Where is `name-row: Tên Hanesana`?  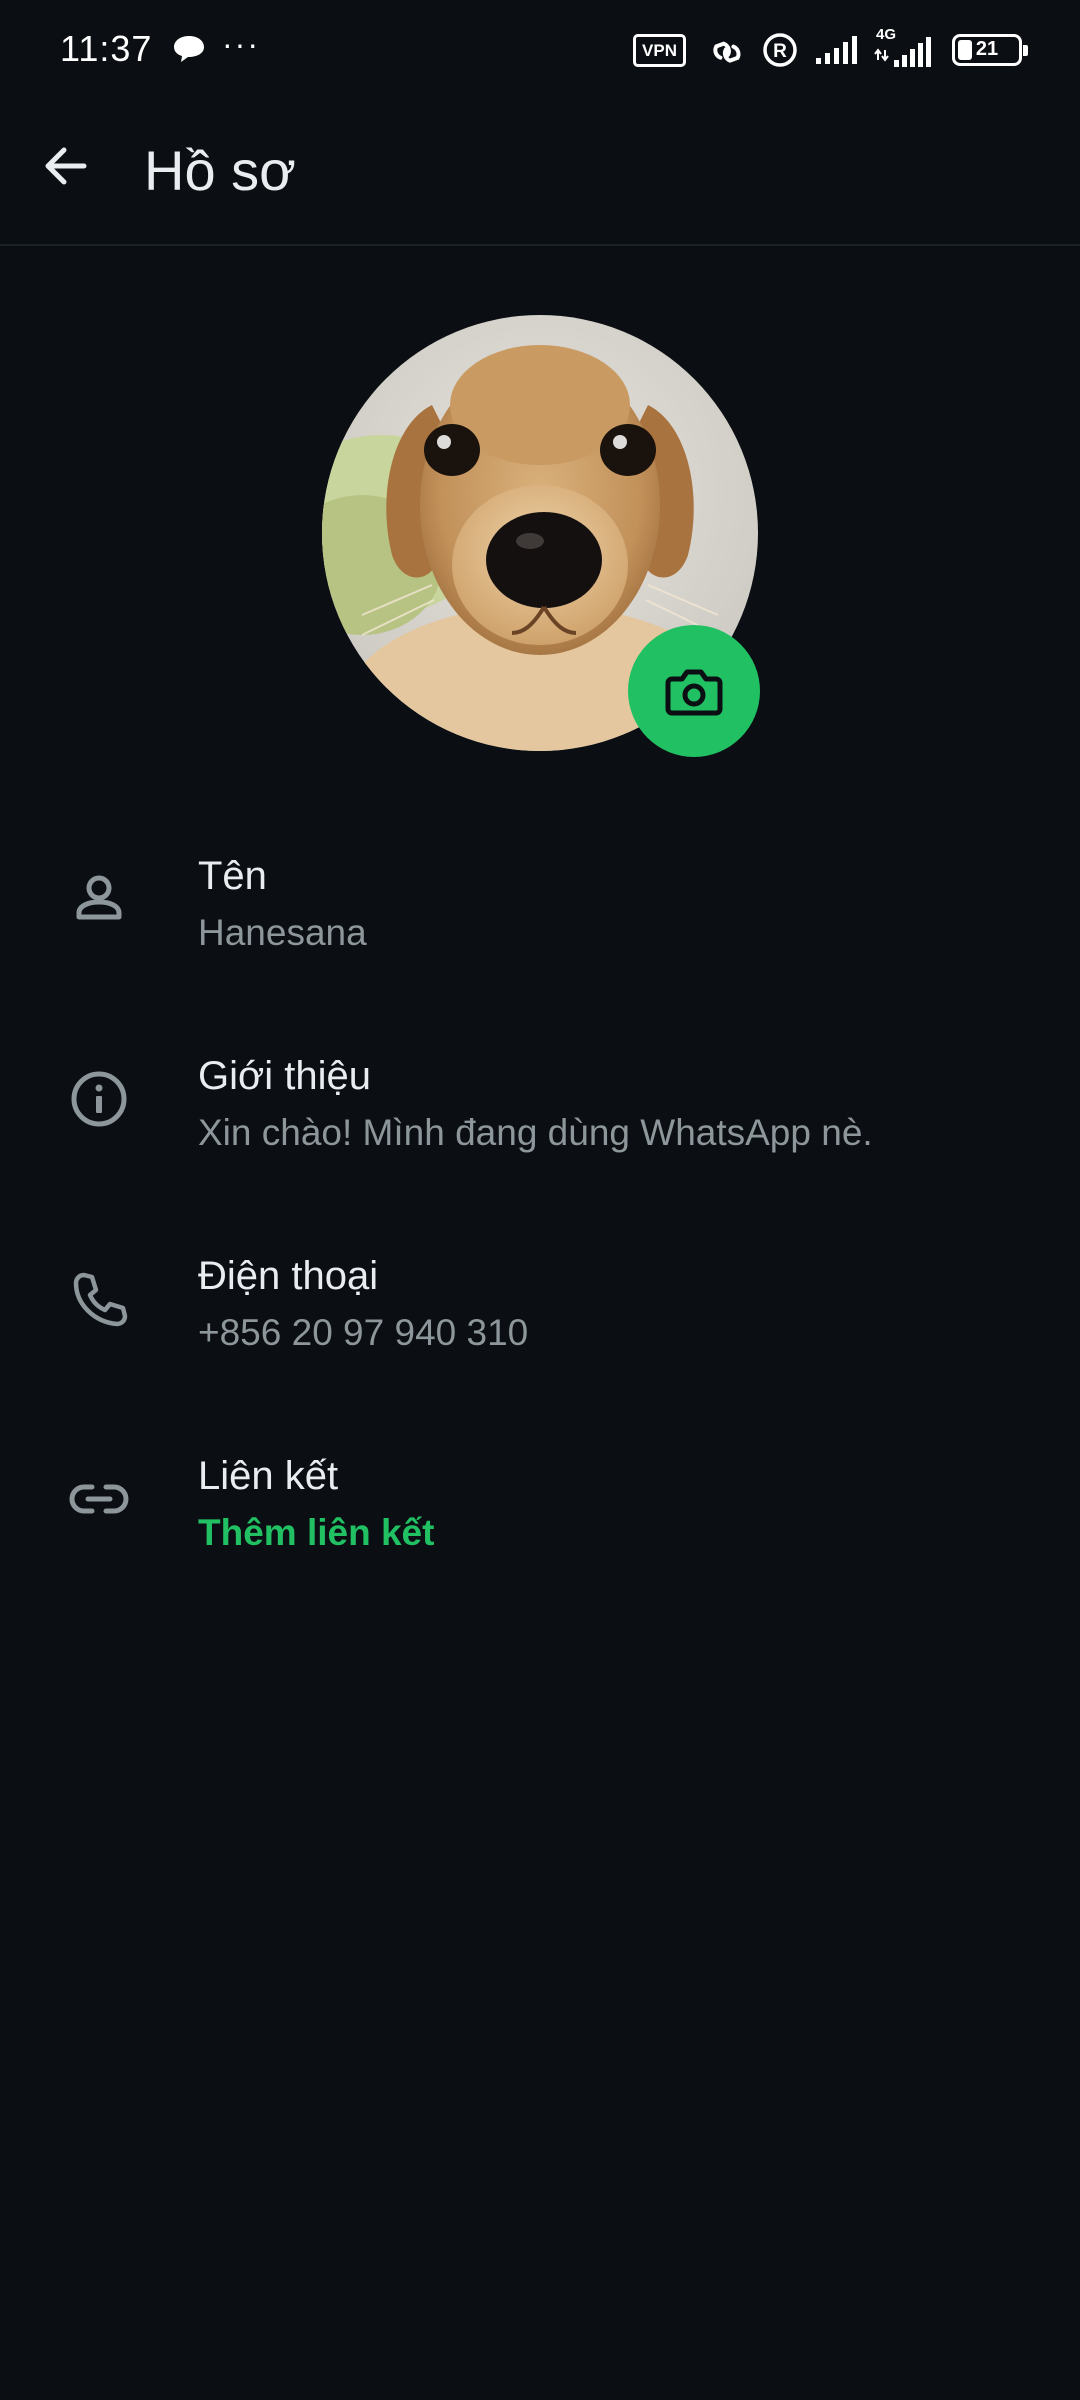
name-row: Tên Hanesana is located at coordinates (540, 930).